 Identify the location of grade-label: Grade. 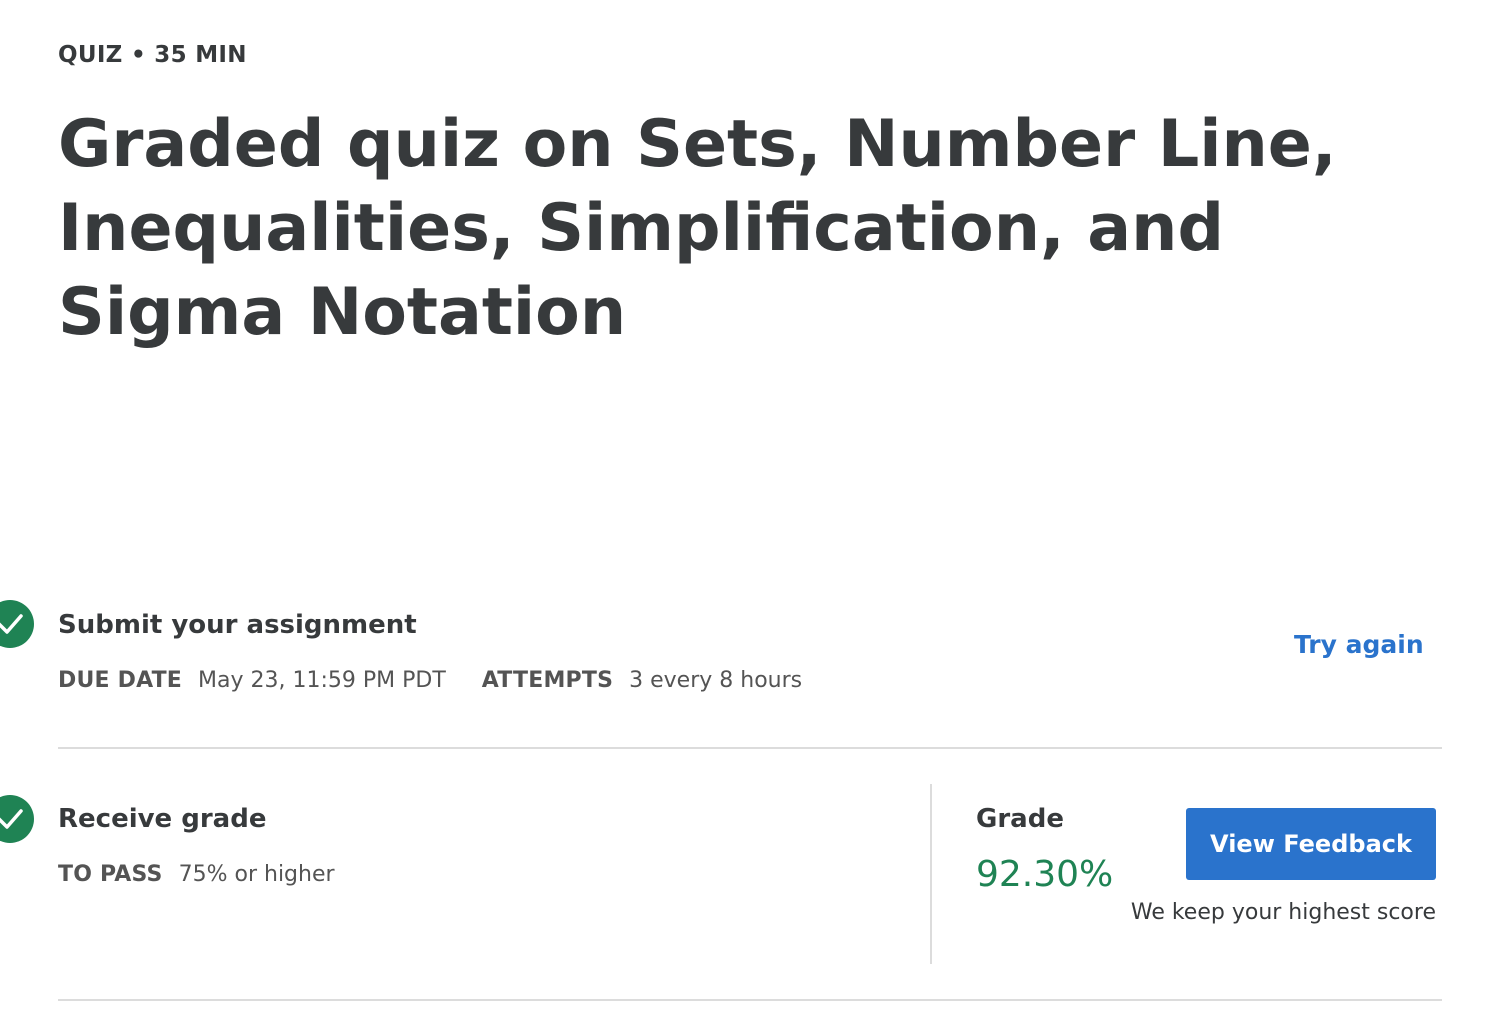
(1020, 819).